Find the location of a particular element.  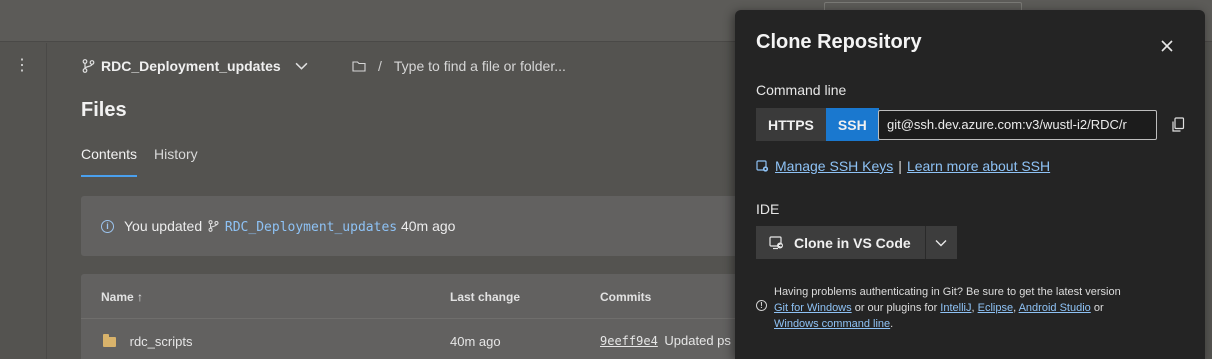

vscode-clone-icon is located at coordinates (776, 242).